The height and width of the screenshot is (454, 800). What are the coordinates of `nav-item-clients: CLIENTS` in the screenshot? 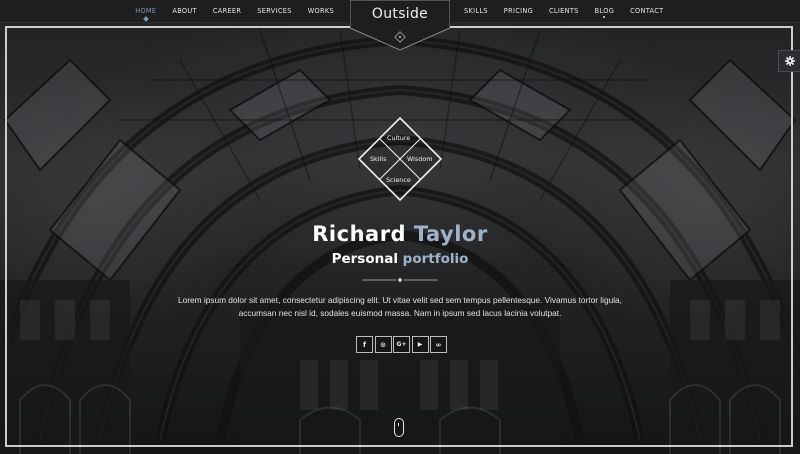 It's located at (564, 11).